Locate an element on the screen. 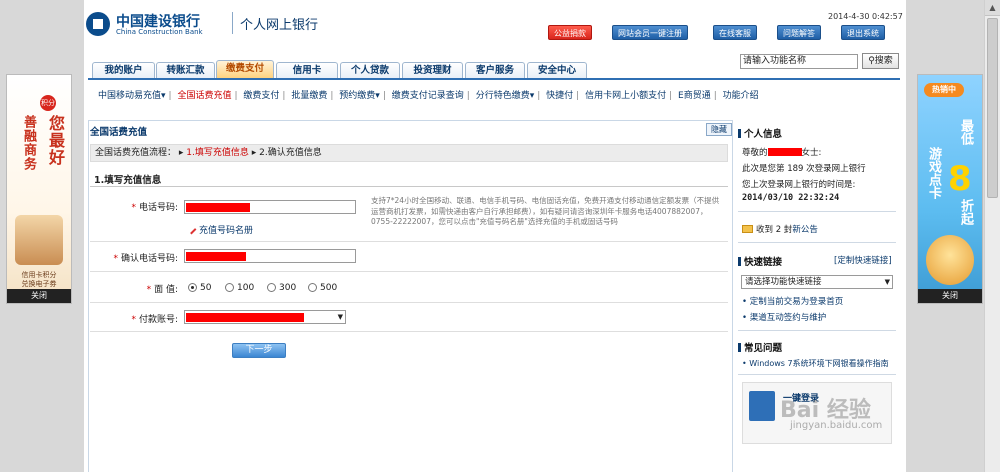 Image resolution: width=1000 pixels, height=472 pixels. phone-number-input is located at coordinates (270, 207).